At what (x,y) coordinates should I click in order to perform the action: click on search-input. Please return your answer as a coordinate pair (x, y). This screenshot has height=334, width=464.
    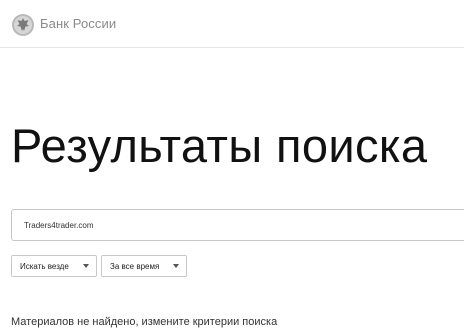
    Looking at the image, I should click on (238, 225).